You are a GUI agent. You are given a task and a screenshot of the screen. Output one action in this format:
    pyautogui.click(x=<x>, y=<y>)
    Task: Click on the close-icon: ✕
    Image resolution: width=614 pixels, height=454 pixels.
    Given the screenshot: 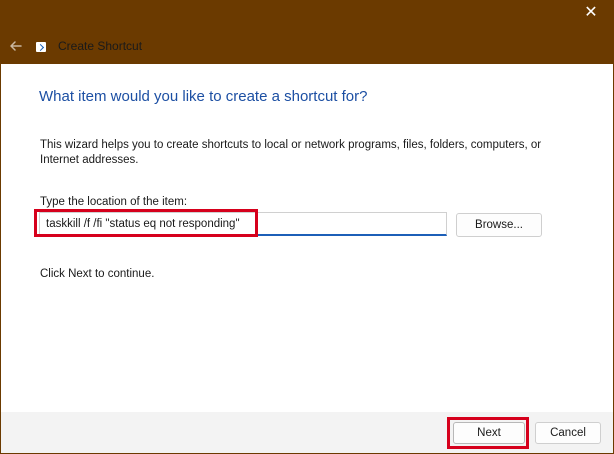 What is the action you would take?
    pyautogui.click(x=591, y=13)
    